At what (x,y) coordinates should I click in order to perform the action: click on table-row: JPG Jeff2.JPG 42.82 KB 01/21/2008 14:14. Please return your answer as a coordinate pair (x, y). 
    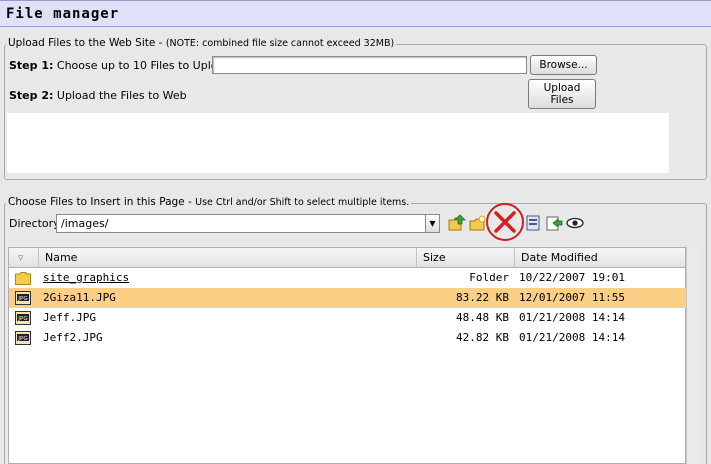
    Looking at the image, I should click on (348, 338).